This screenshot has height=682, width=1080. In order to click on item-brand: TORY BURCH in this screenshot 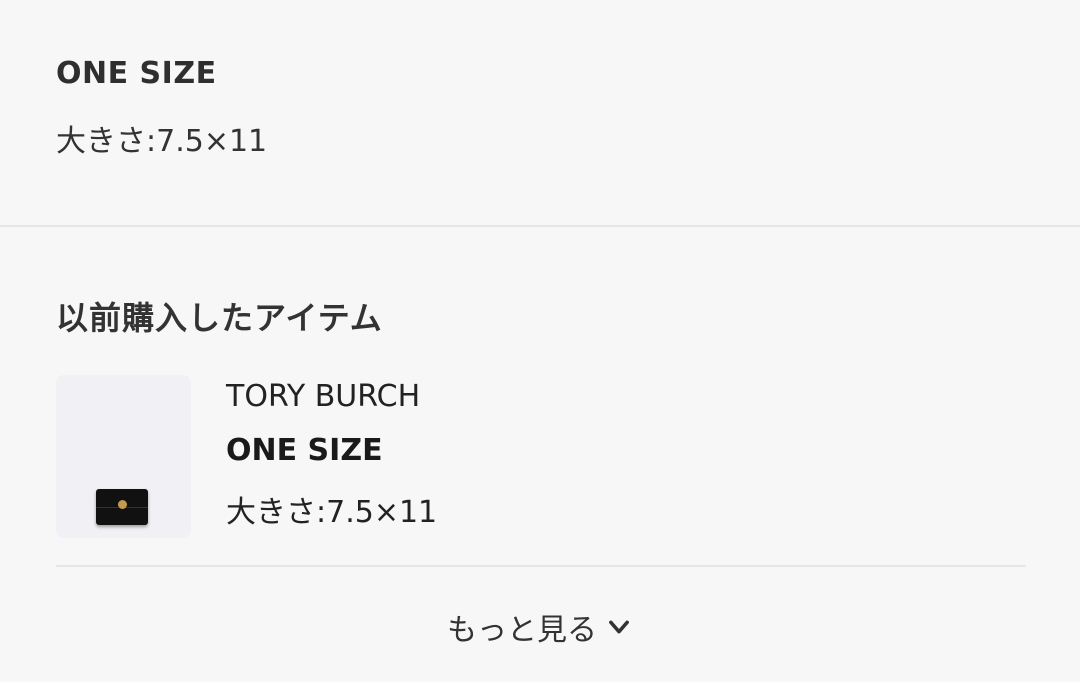, I will do `click(323, 396)`.